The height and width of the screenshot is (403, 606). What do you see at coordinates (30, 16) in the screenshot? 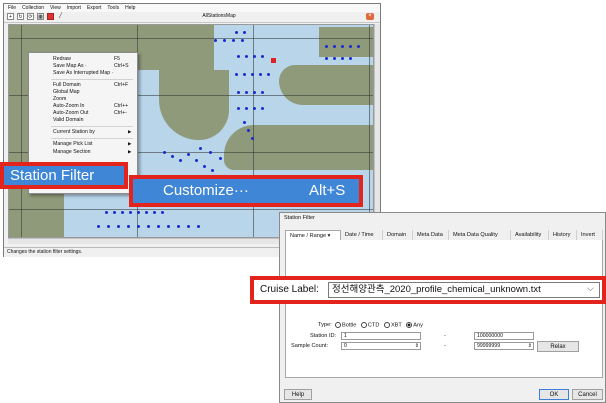
I see `reload-icon: ⟳` at bounding box center [30, 16].